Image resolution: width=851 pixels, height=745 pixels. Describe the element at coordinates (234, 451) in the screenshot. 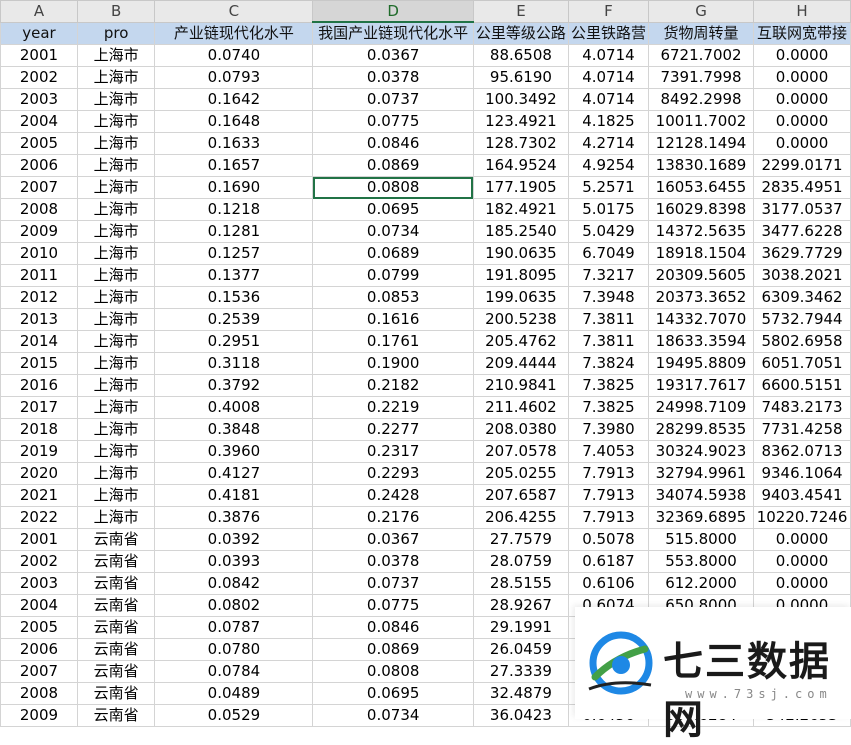

I see `table-cell: 0.3960` at that location.